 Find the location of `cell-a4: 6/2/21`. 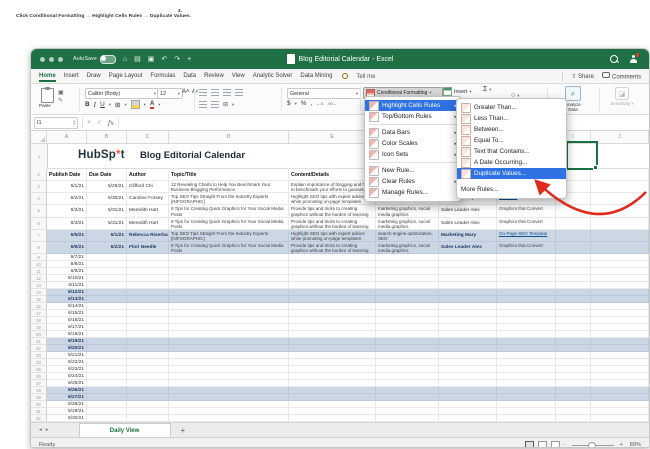

cell-a4: 6/2/21 is located at coordinates (67, 199).